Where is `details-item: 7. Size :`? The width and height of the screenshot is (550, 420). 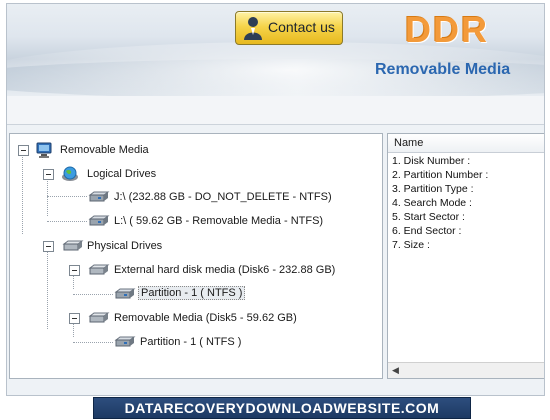 details-item: 7. Size : is located at coordinates (411, 245).